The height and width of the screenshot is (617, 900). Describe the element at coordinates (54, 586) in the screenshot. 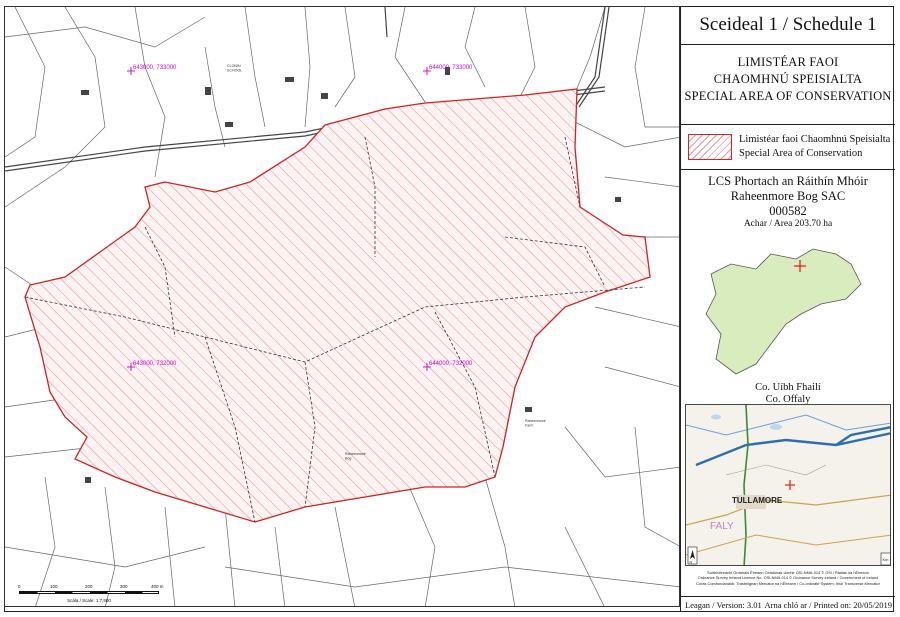

I see `scale-tick-100: 100` at that location.